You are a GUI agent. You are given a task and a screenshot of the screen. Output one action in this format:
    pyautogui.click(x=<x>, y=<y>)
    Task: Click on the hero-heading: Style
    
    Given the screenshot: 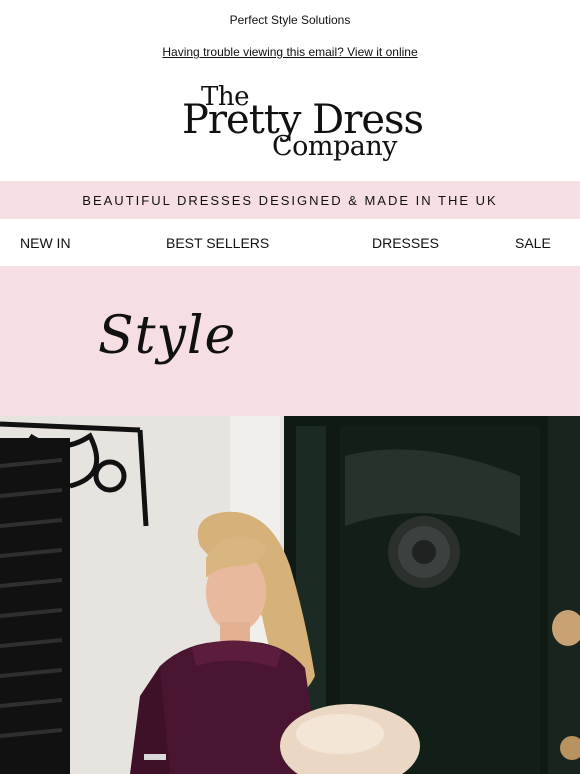 What is the action you would take?
    pyautogui.click(x=167, y=336)
    